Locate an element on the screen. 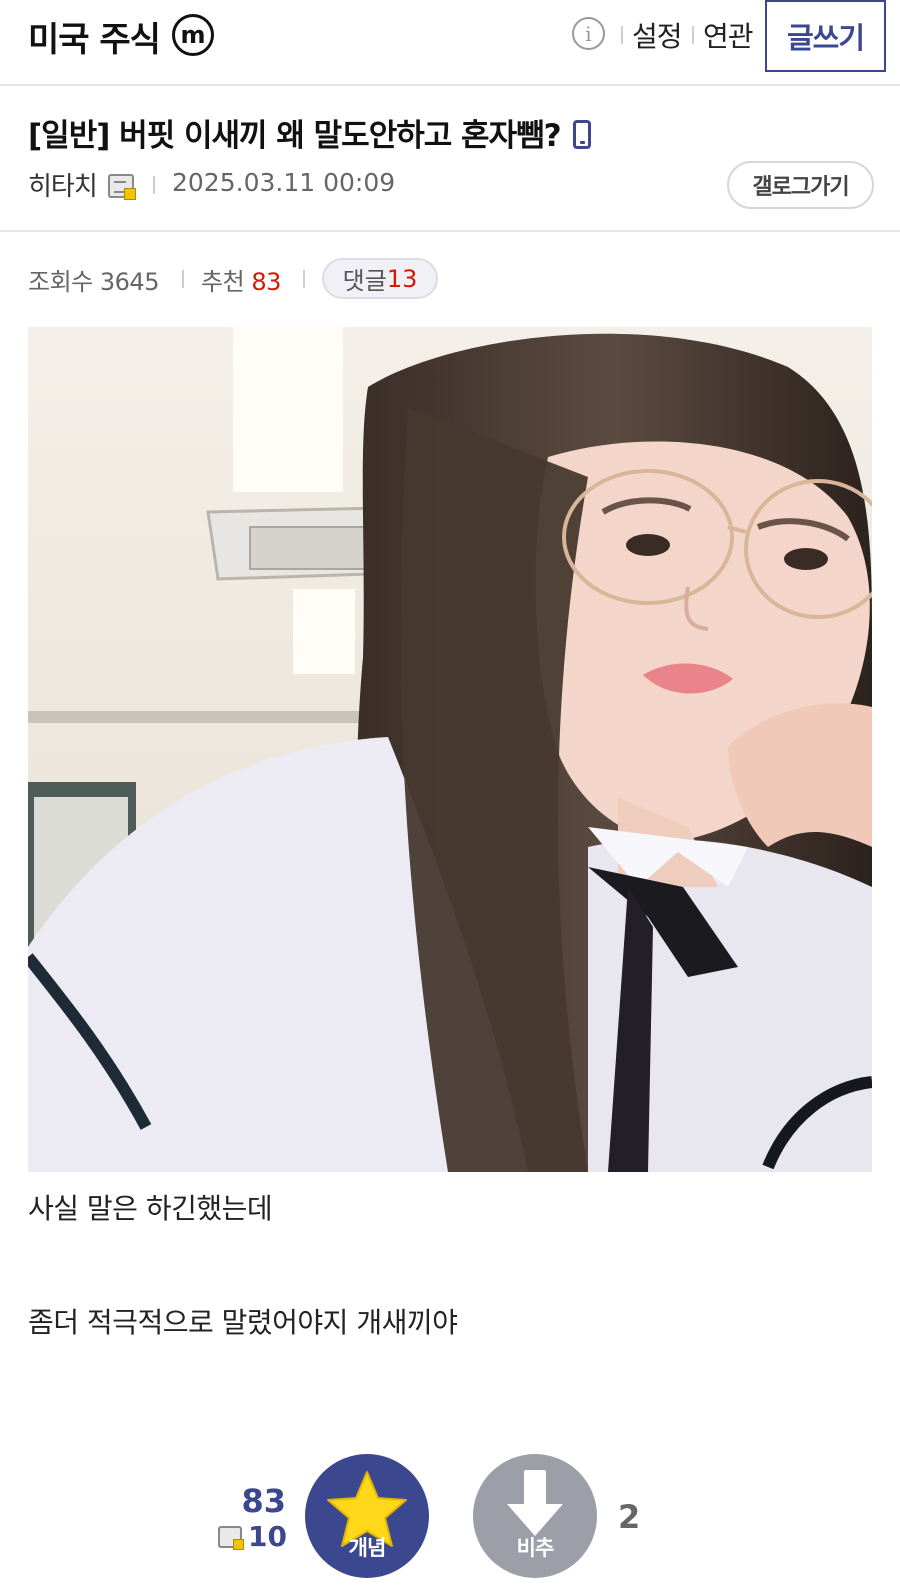 The image size is (900, 1594). divider is located at coordinates (450, 231).